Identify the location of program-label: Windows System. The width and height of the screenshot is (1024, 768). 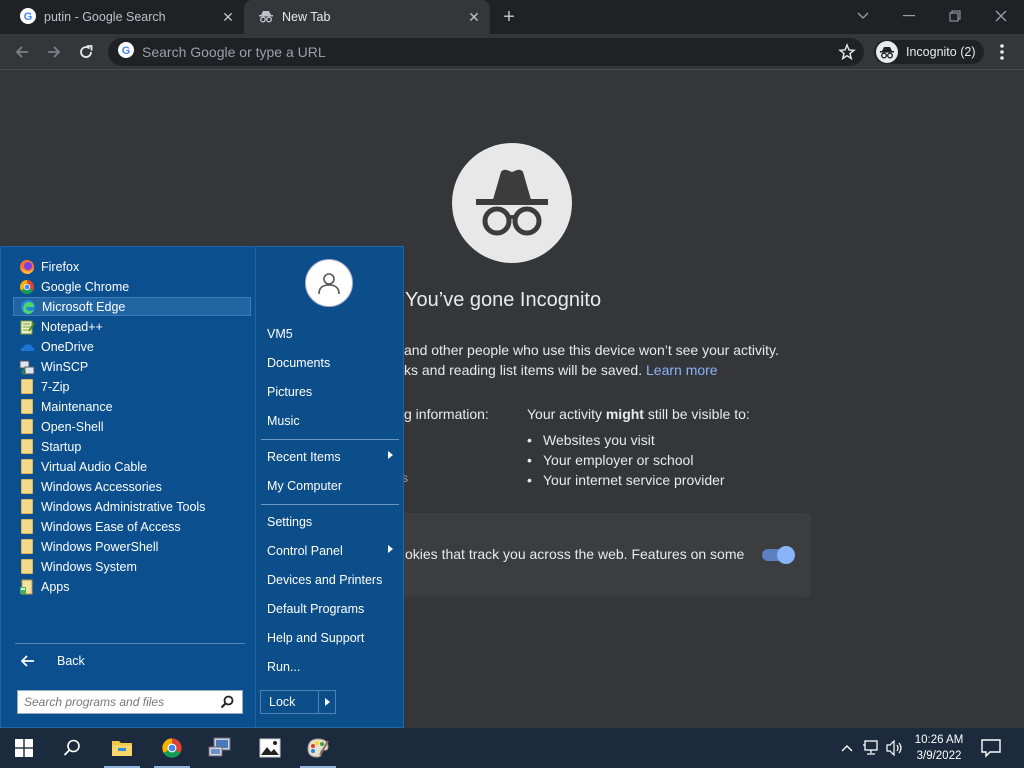
(89, 566).